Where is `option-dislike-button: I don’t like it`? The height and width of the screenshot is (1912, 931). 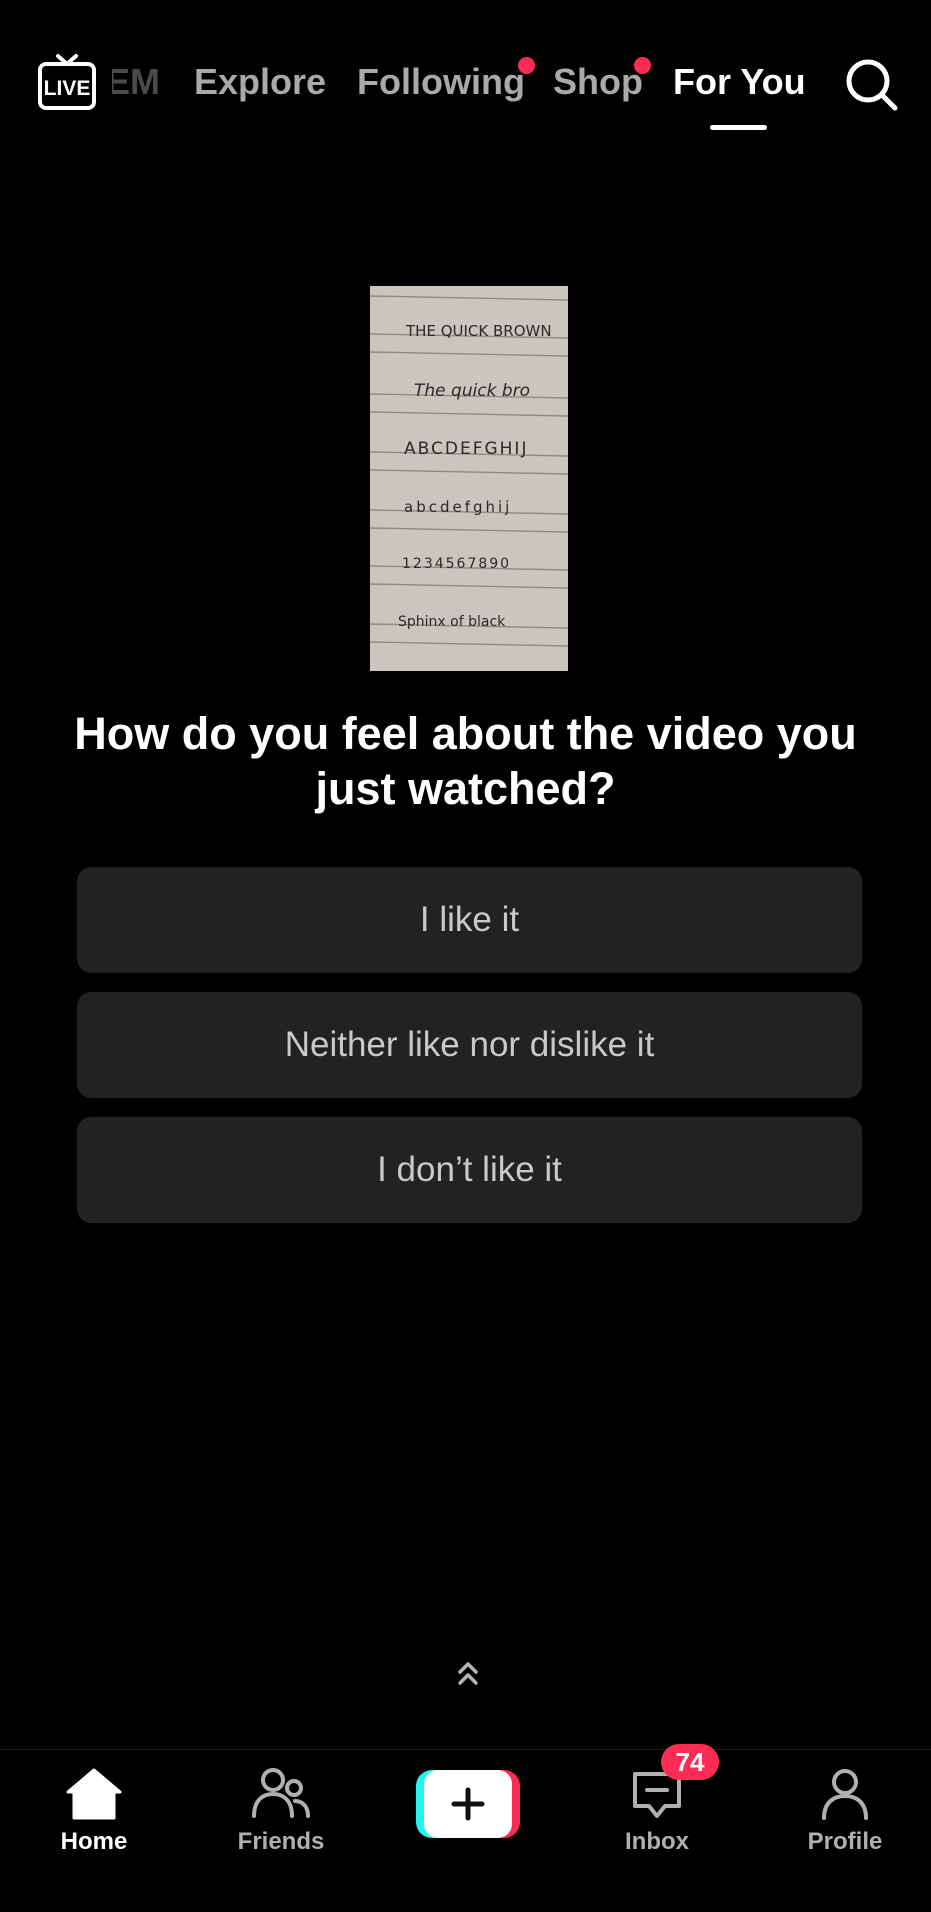
option-dislike-button: I don’t like it is located at coordinates (469, 1170).